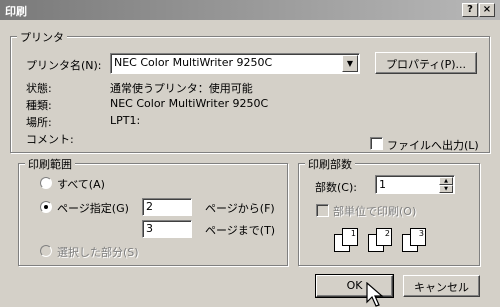 The height and width of the screenshot is (307, 500). I want to click on spin-down-icon: ▼, so click(446, 189).